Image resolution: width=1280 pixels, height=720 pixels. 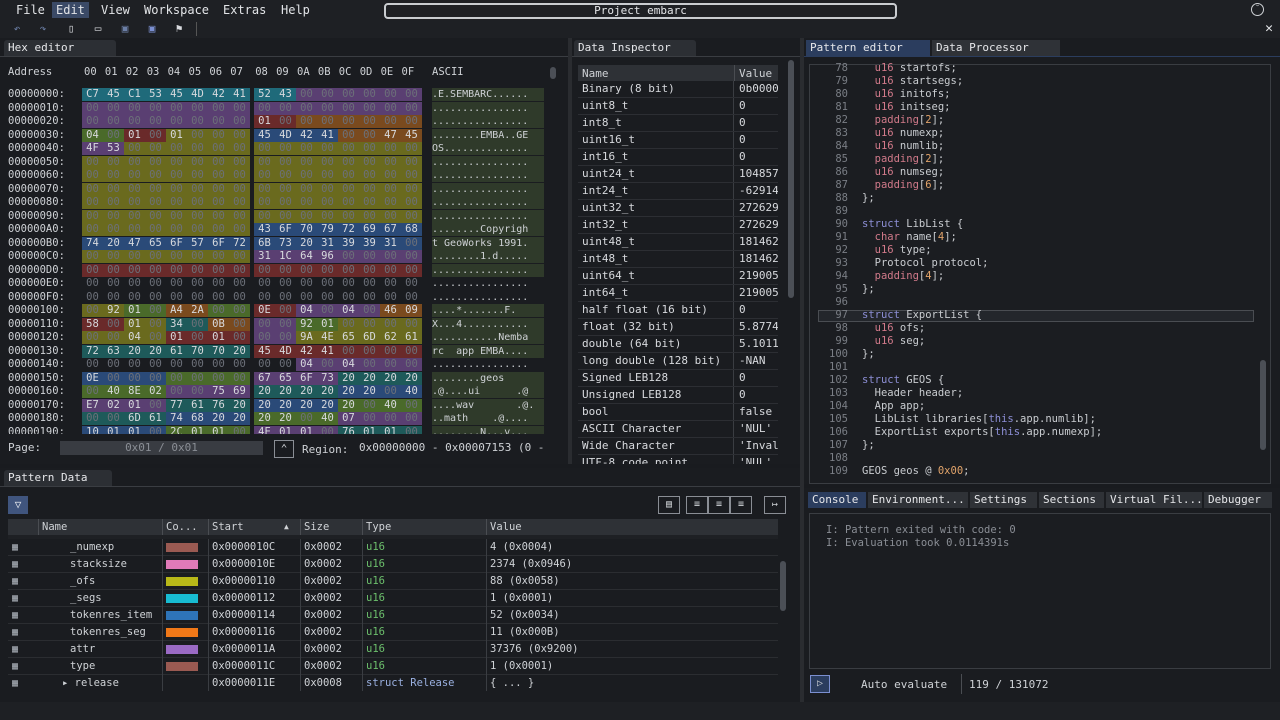 What do you see at coordinates (635, 48) in the screenshot?
I see `tab-data-inspector: Data Inspector` at bounding box center [635, 48].